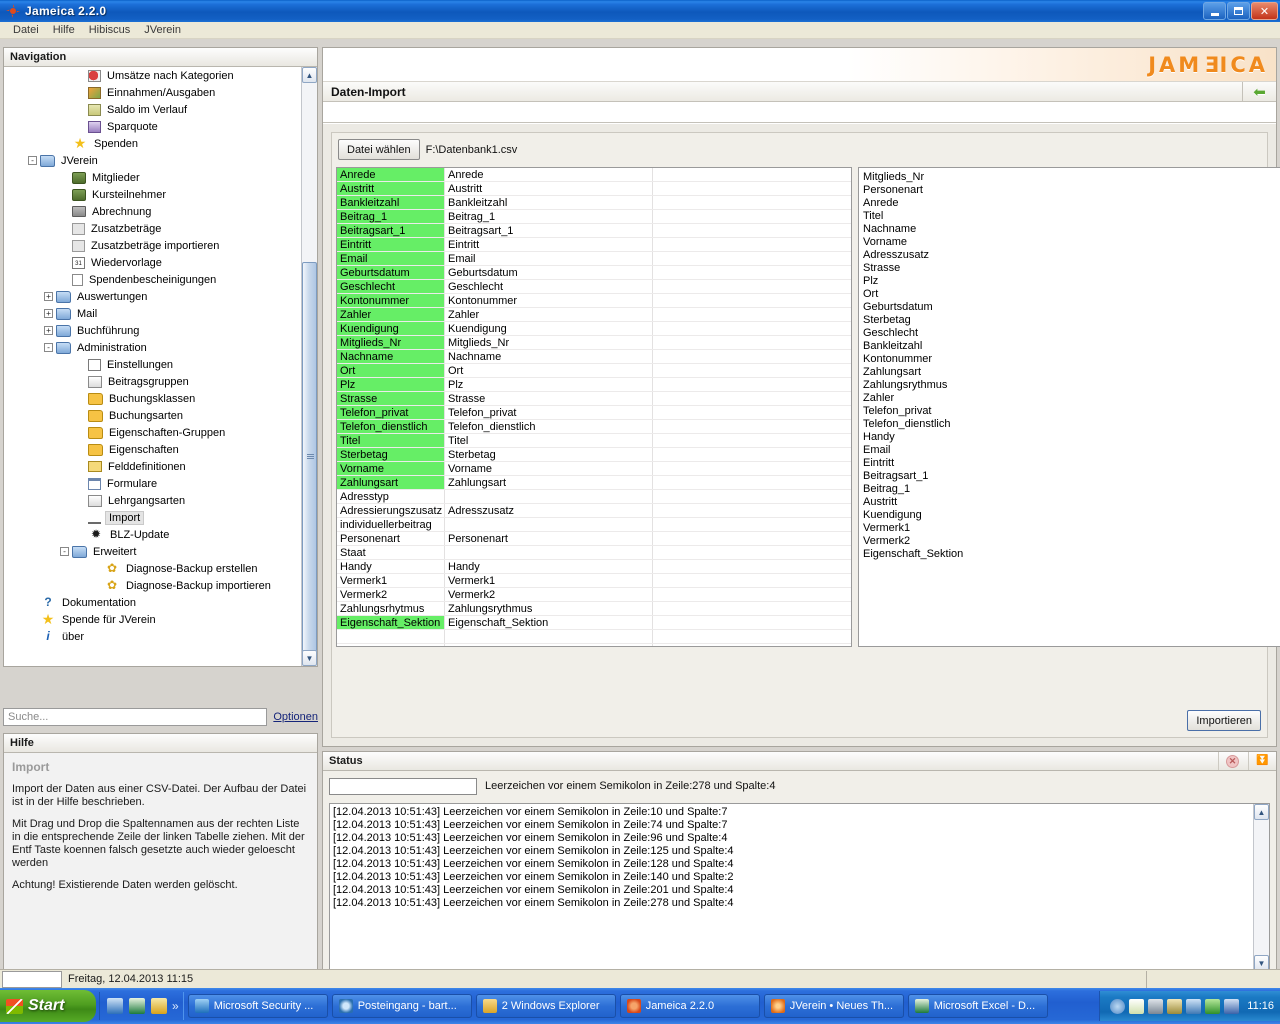 The image size is (1280, 1024). What do you see at coordinates (48, 347) in the screenshot?
I see `collapse-toggle-icon: -` at bounding box center [48, 347].